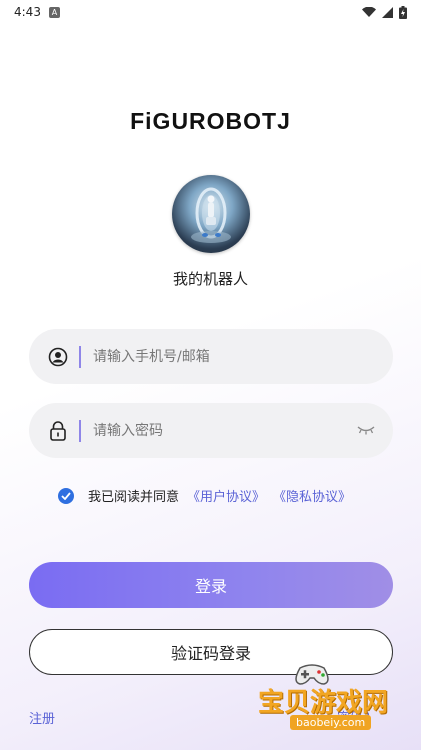  Describe the element at coordinates (369, 11) in the screenshot. I see `wifi-icon` at that location.